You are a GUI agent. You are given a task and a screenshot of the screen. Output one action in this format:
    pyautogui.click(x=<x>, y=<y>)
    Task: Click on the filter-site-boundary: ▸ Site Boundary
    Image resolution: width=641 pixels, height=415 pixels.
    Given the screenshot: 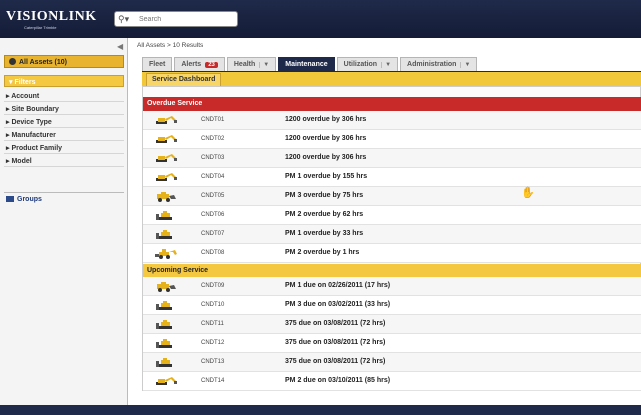 What is the action you would take?
    pyautogui.click(x=64, y=108)
    